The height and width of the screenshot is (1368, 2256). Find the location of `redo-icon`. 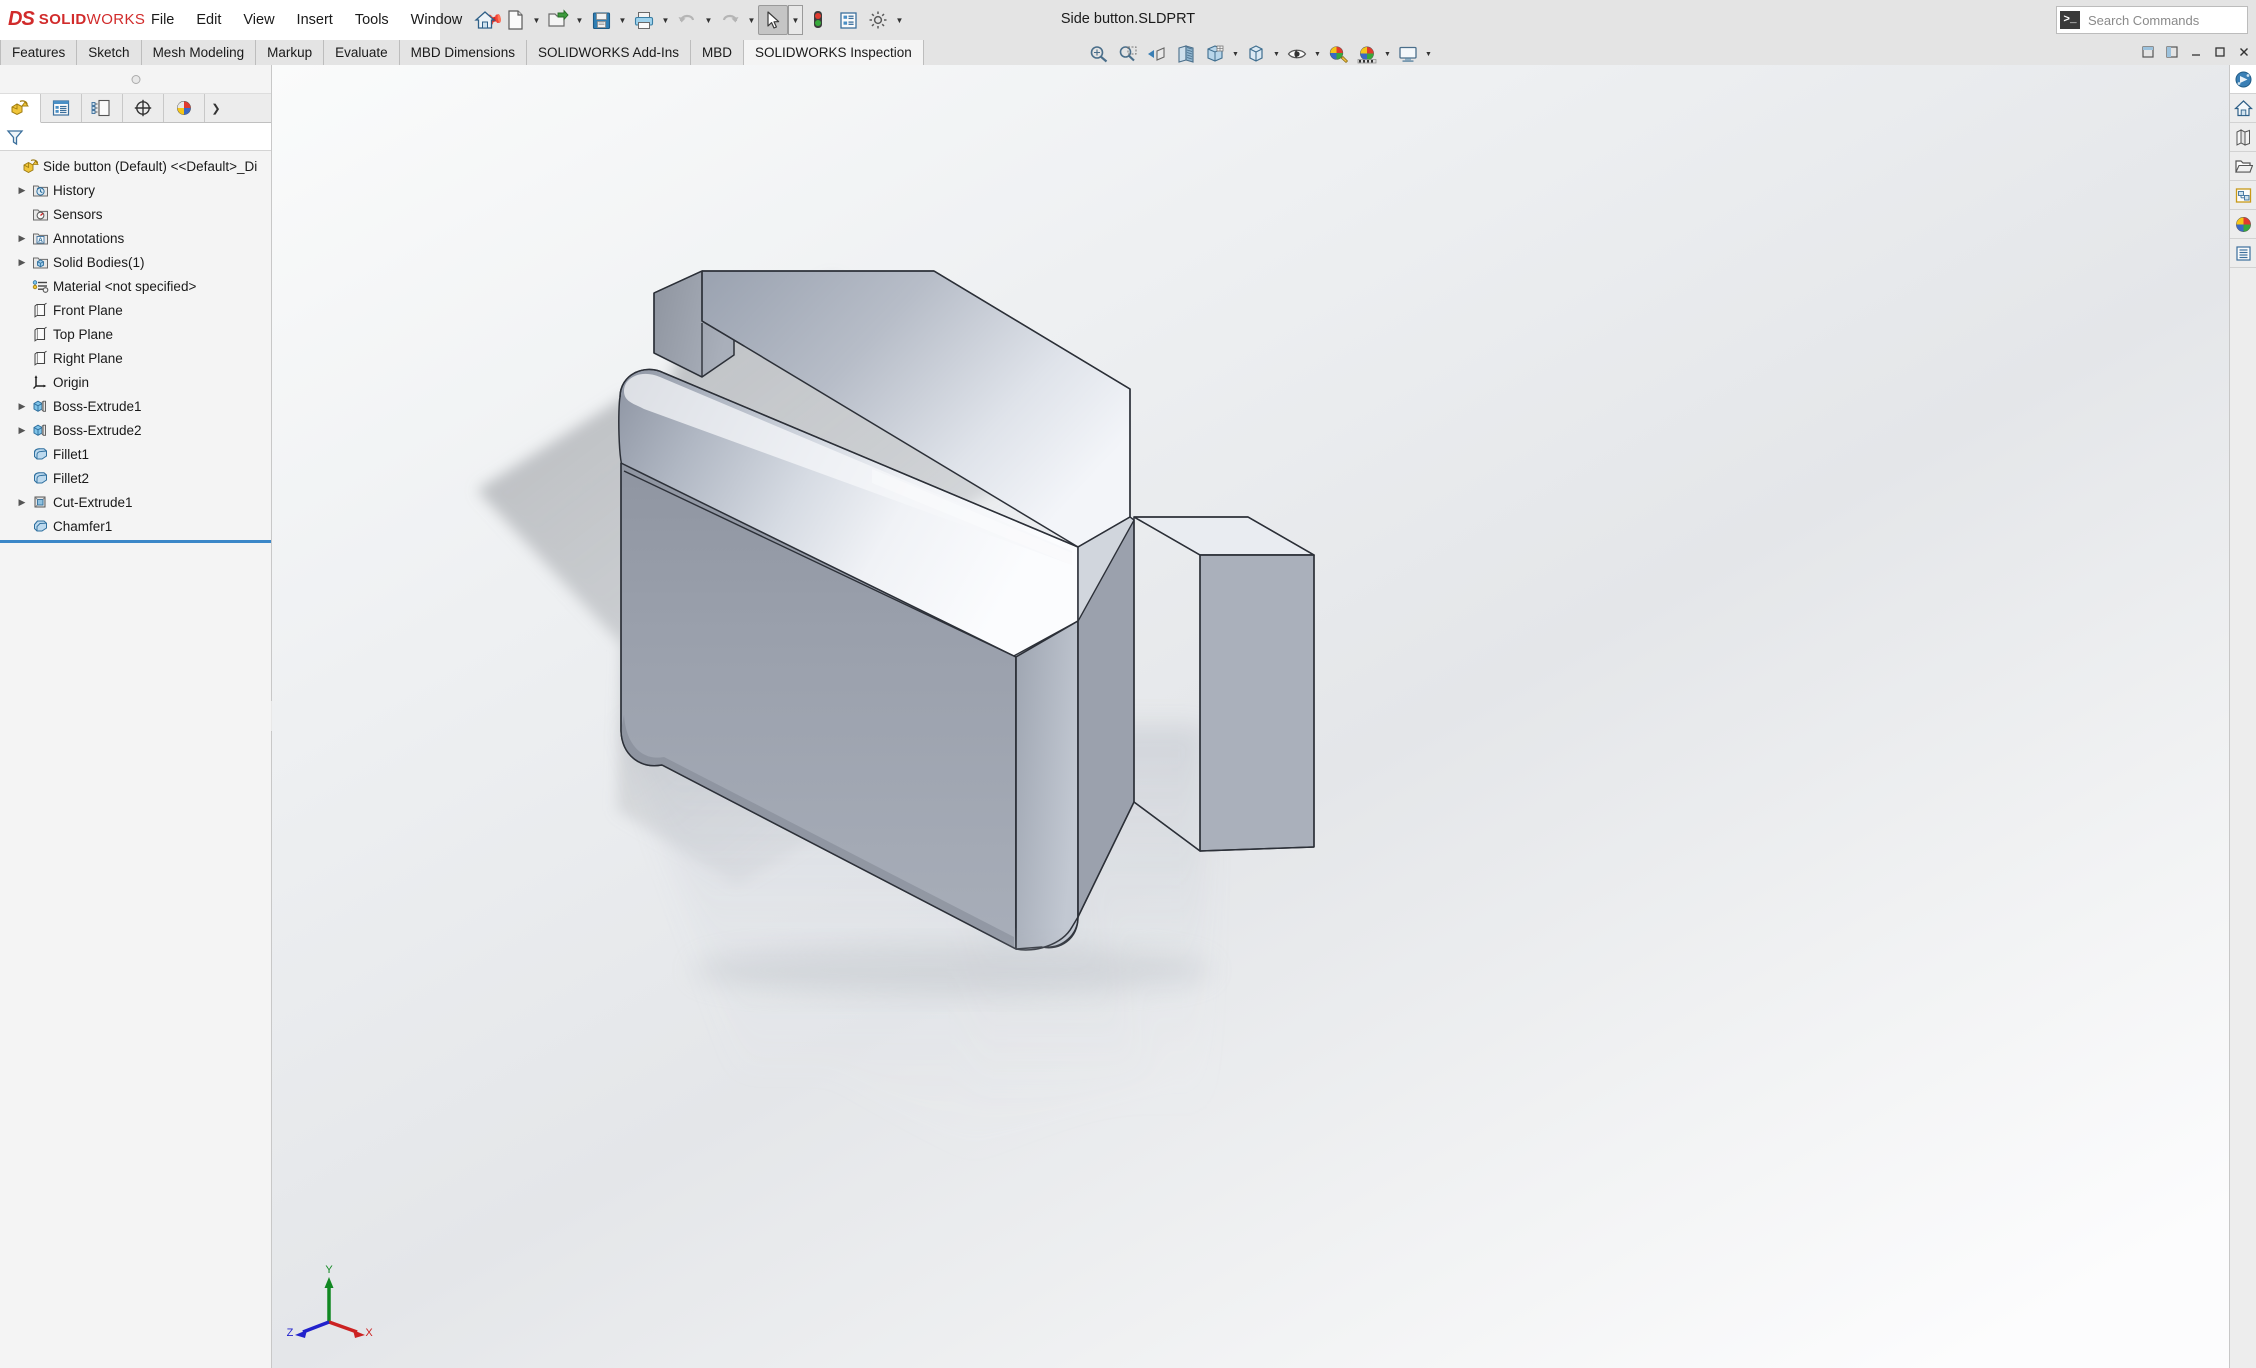

redo-icon is located at coordinates (730, 20).